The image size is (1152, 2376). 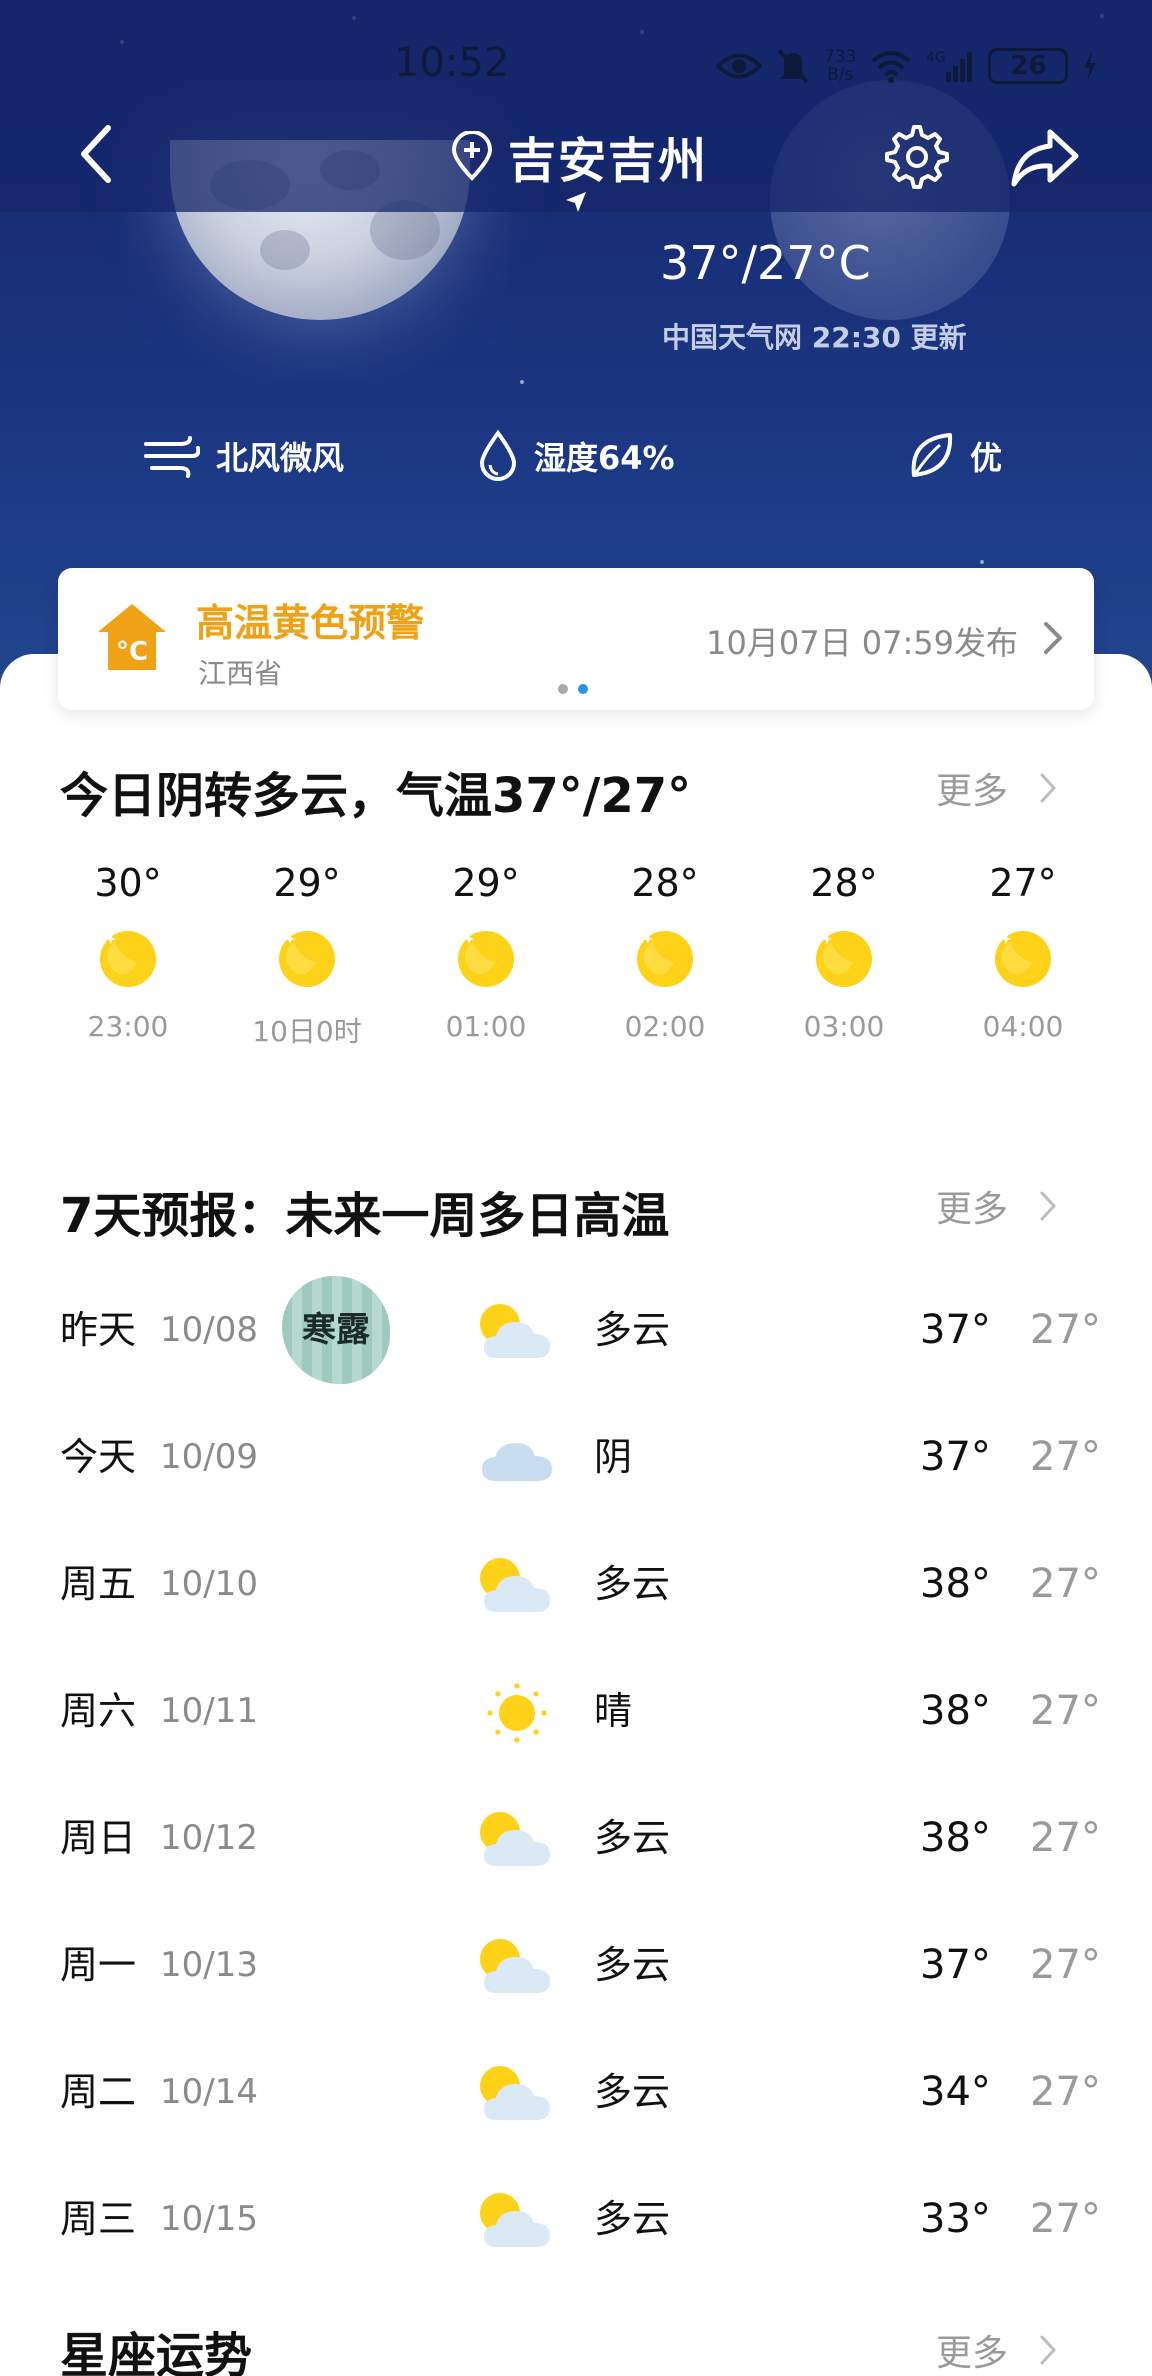 I want to click on day-high-temp: 37°, so click(x=955, y=1457).